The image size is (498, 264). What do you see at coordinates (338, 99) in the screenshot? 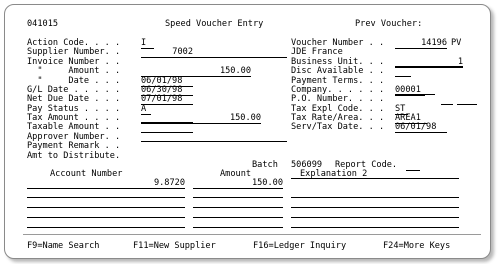
I see `po-number-label: P.O. Number. . . .` at bounding box center [338, 99].